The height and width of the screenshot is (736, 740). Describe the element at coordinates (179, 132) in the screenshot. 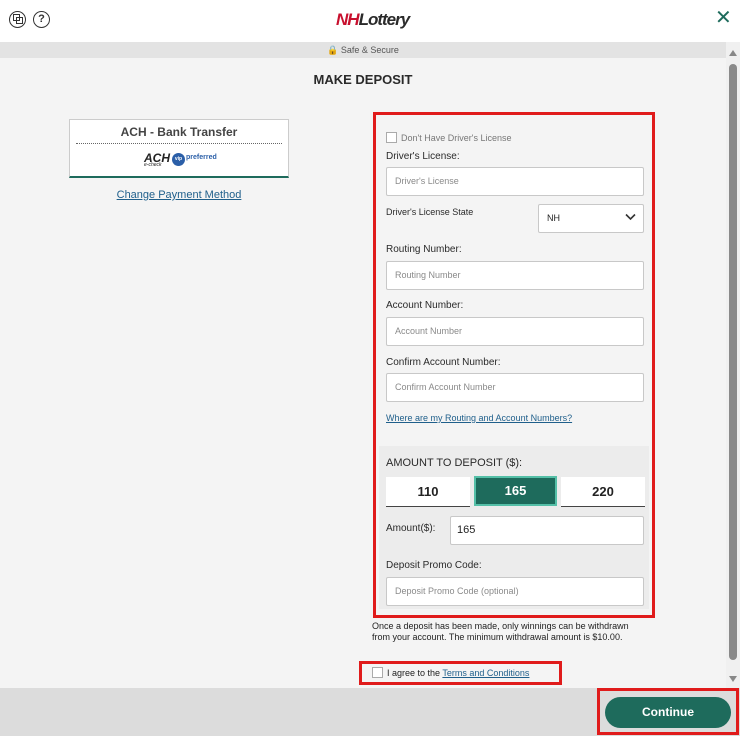

I see `payment-method-title: ACH - Bank Transfer` at that location.